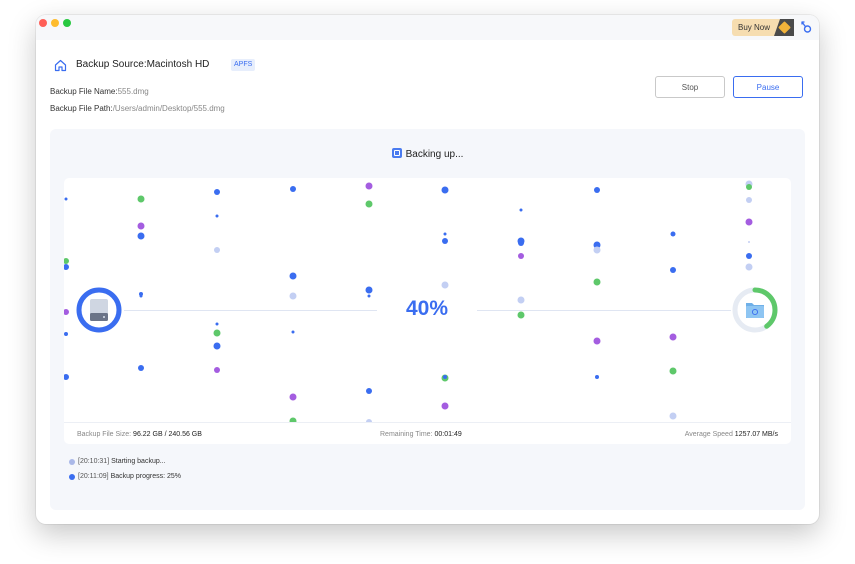  What do you see at coordinates (406, 434) in the screenshot?
I see `remaining-label: Remaining Time:` at bounding box center [406, 434].